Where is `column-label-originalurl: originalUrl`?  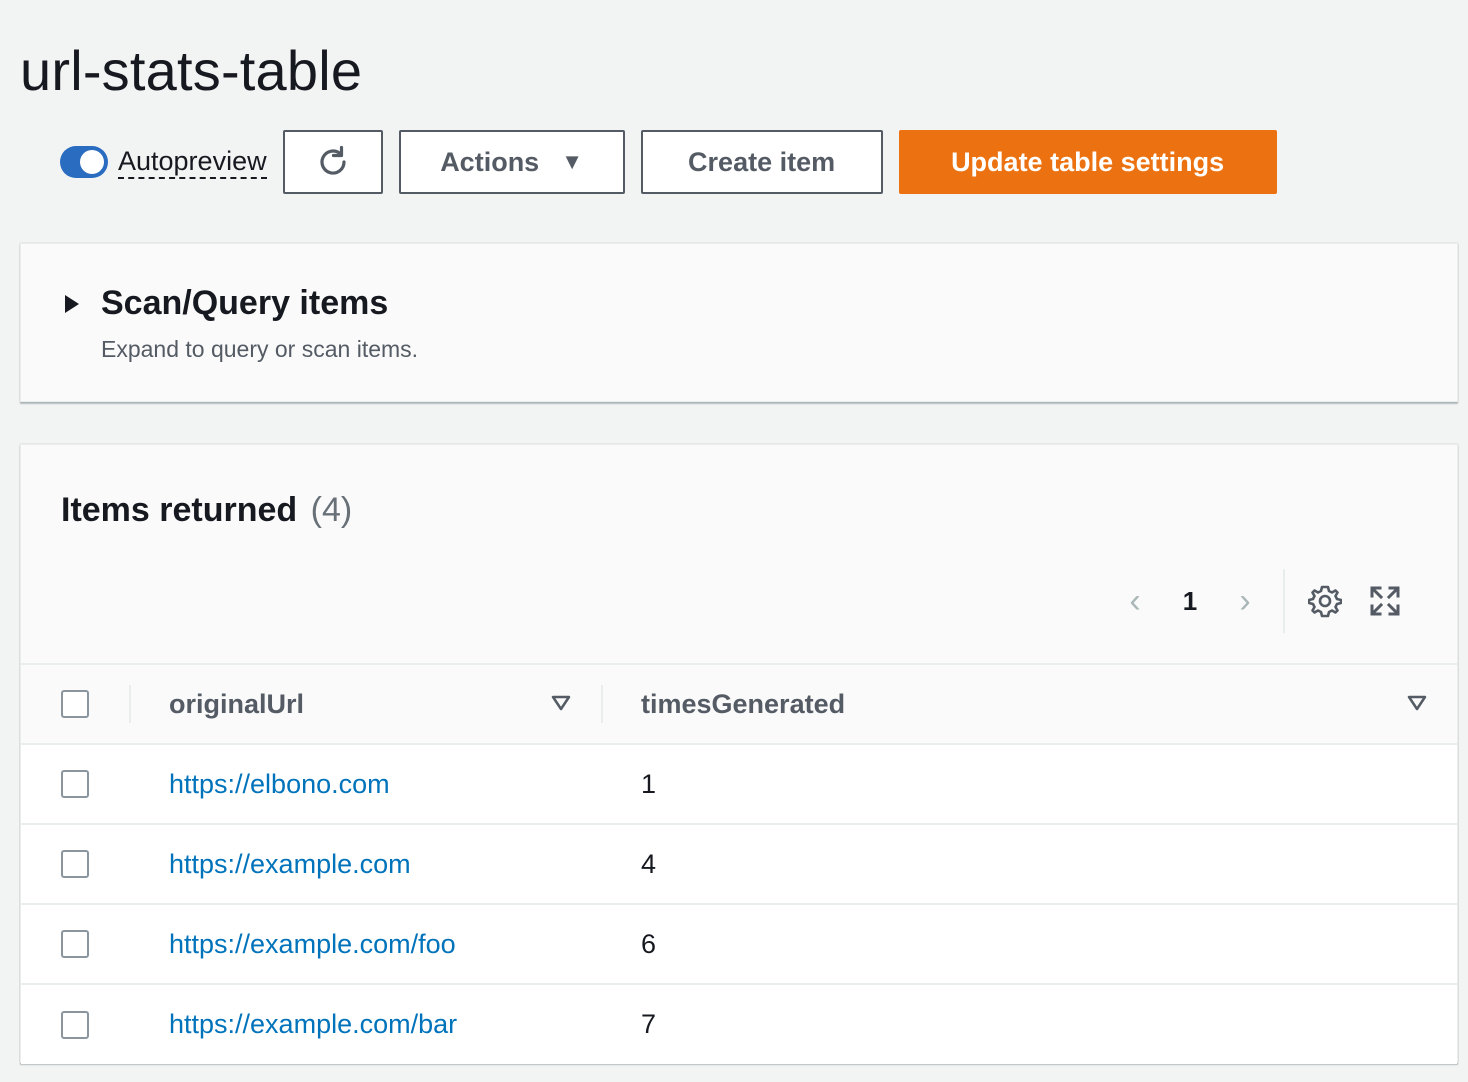 column-label-originalurl: originalUrl is located at coordinates (237, 703).